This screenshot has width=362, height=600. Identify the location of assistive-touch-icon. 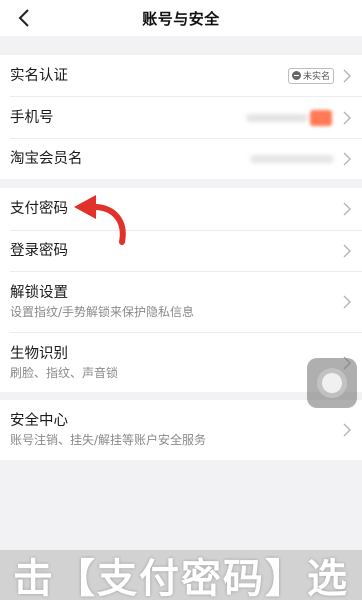
(332, 383).